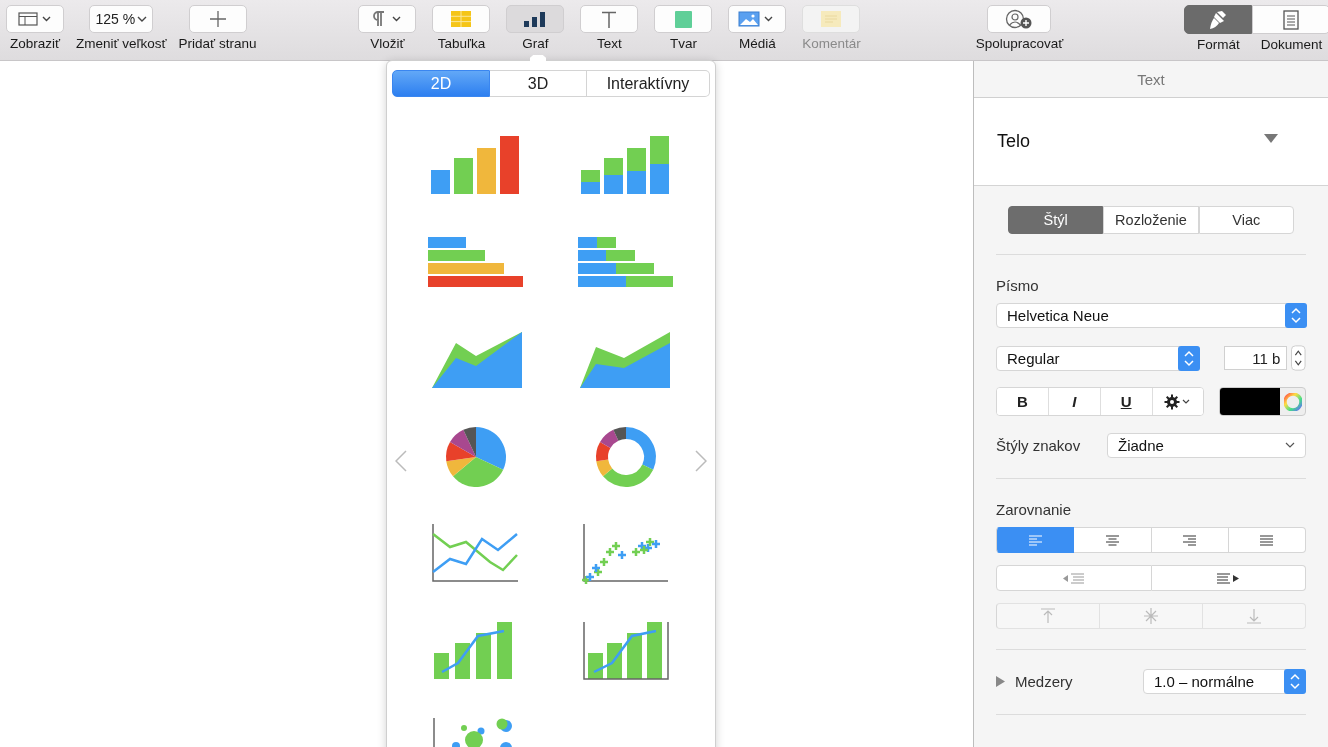 This screenshot has height=747, width=1328. Describe the element at coordinates (1178, 401) in the screenshot. I see `gear-icon` at that location.